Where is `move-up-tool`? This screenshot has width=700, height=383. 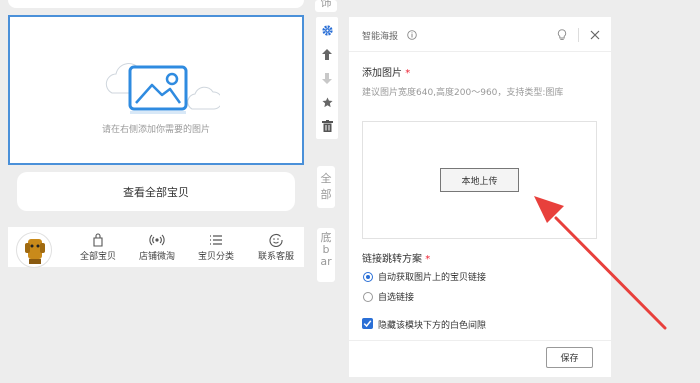 move-up-tool is located at coordinates (327, 54).